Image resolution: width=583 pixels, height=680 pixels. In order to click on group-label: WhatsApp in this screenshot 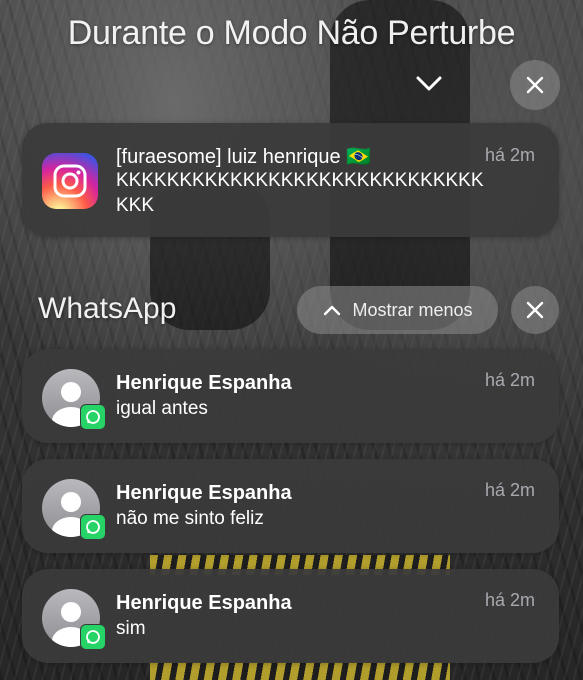, I will do `click(107, 308)`.